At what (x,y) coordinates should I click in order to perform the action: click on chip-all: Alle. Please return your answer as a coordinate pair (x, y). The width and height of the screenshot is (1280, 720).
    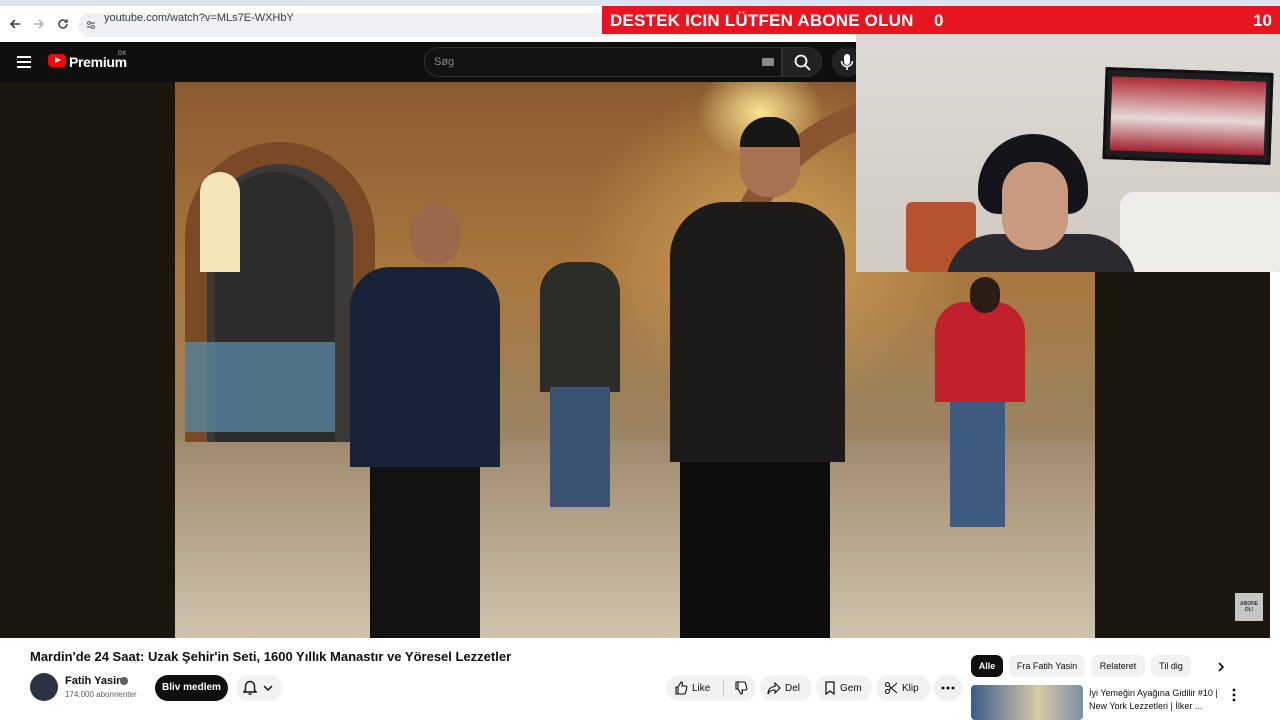
    Looking at the image, I should click on (987, 666).